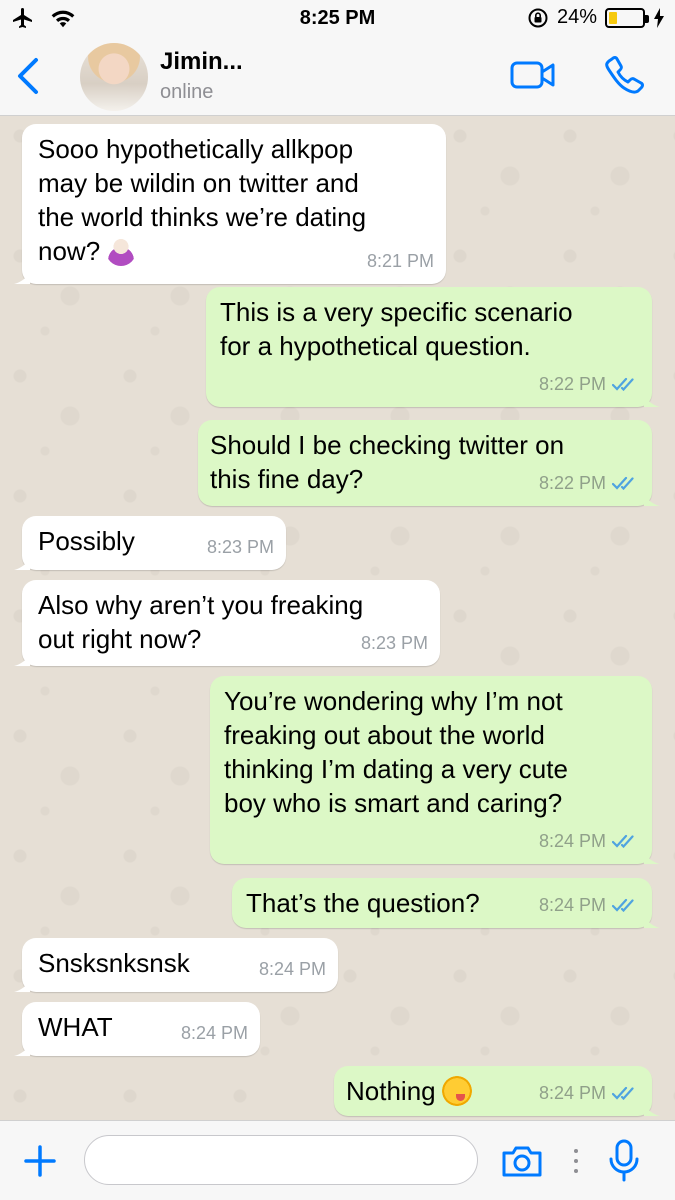 This screenshot has width=675, height=1200. I want to click on back-button, so click(29, 76).